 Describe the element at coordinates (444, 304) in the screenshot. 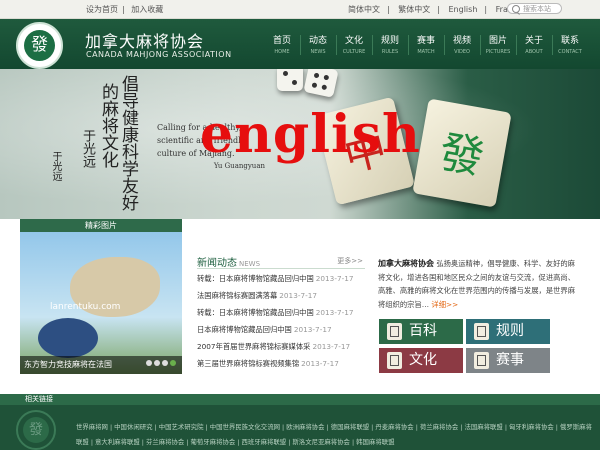

I see `intro-read-more-link: 详细>>` at that location.